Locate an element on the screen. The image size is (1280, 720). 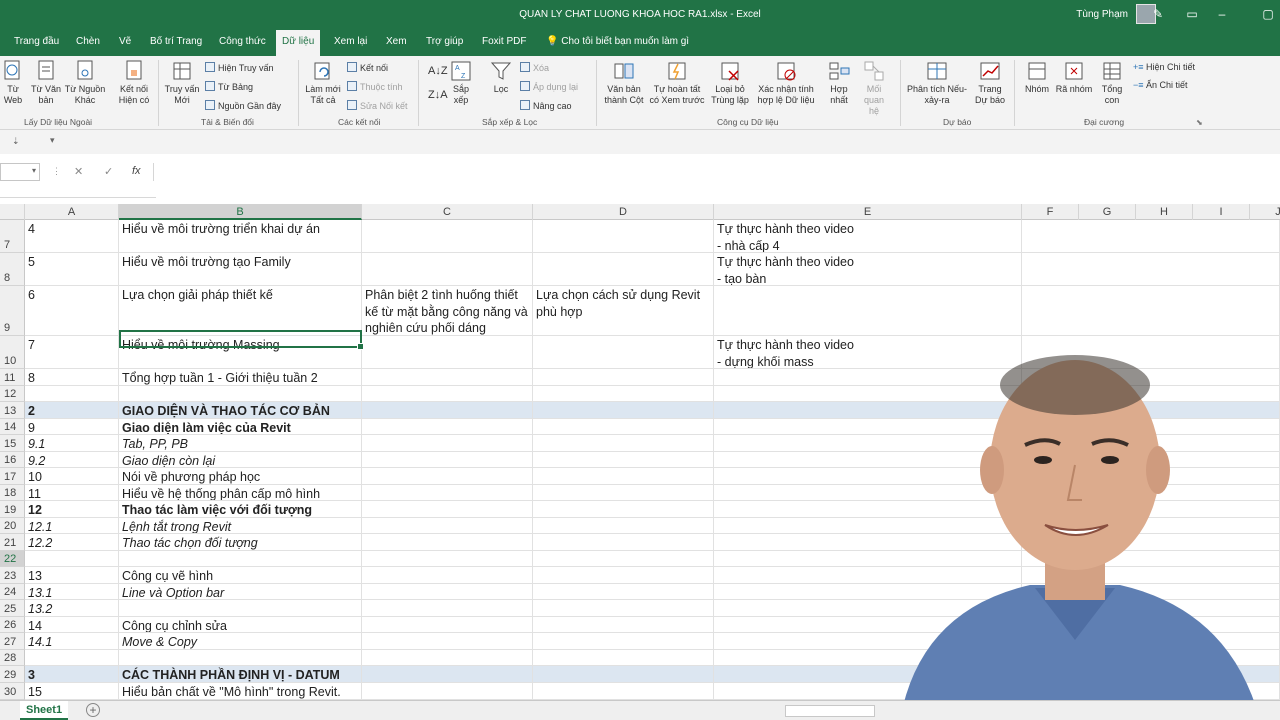
sort-za-button: Z↓A is located at coordinates (438, 95).